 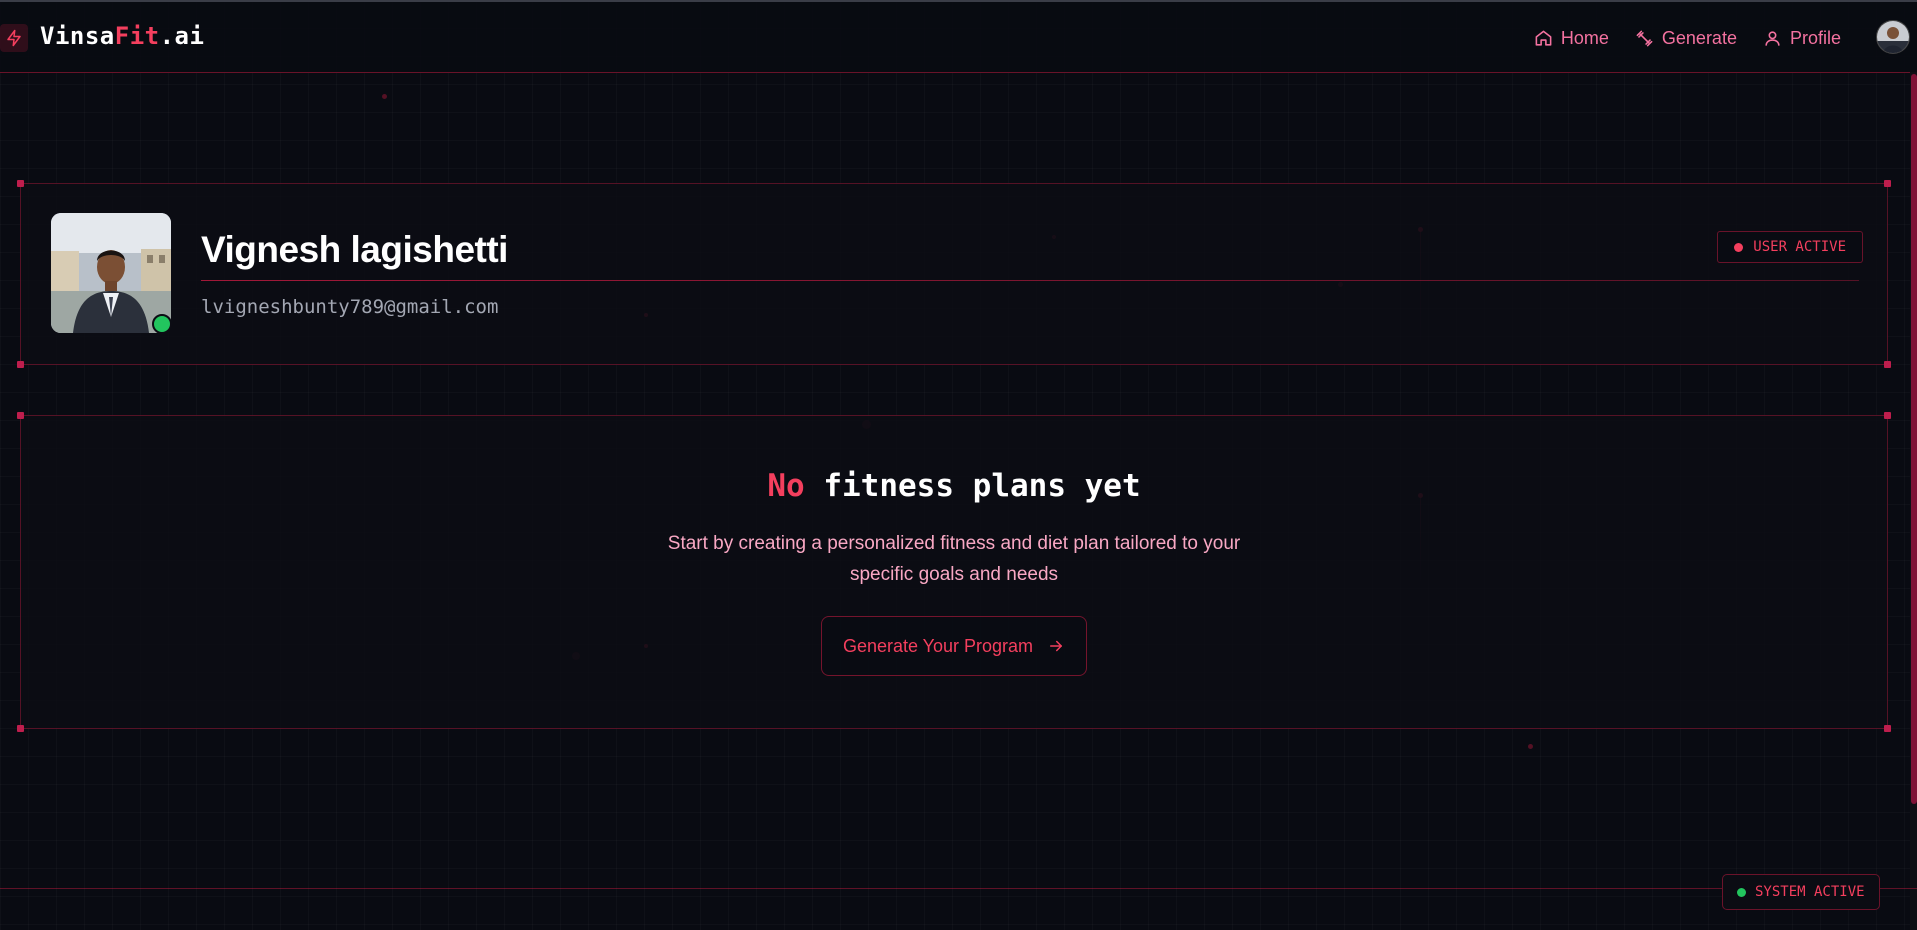 What do you see at coordinates (1810, 892) in the screenshot?
I see `system-status-label: SYSTEM ACTIVE` at bounding box center [1810, 892].